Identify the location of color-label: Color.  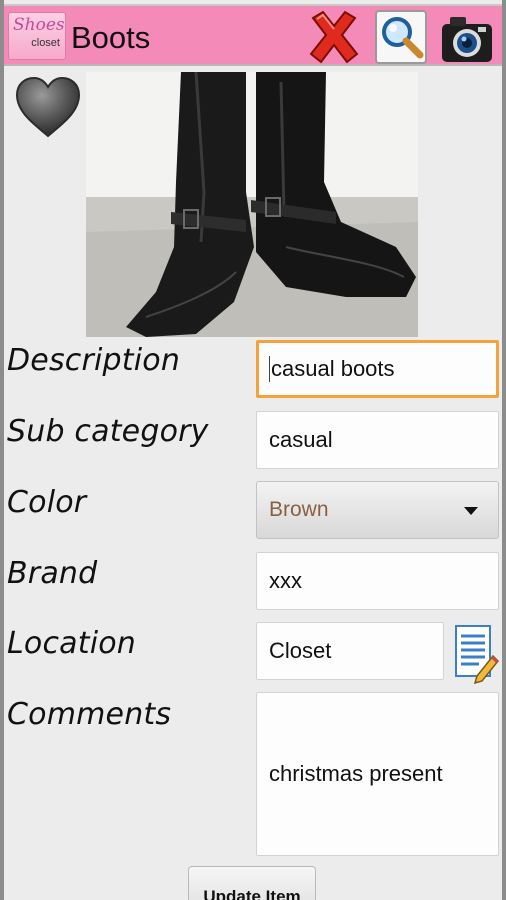
(47, 502).